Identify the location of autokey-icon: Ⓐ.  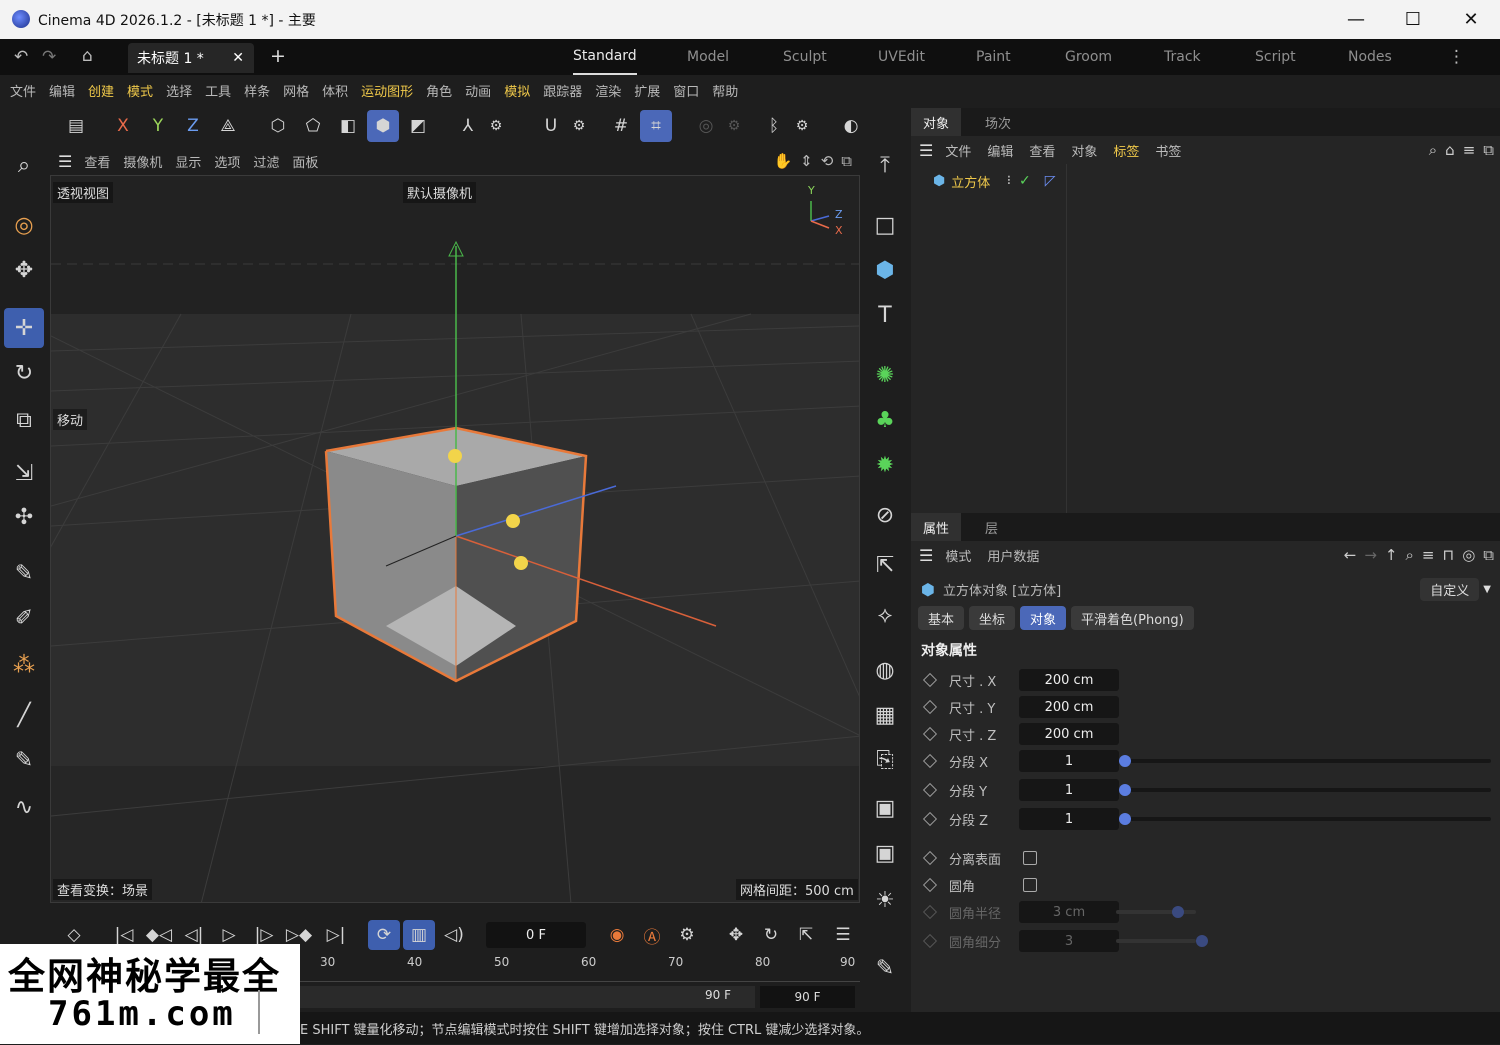
(652, 935).